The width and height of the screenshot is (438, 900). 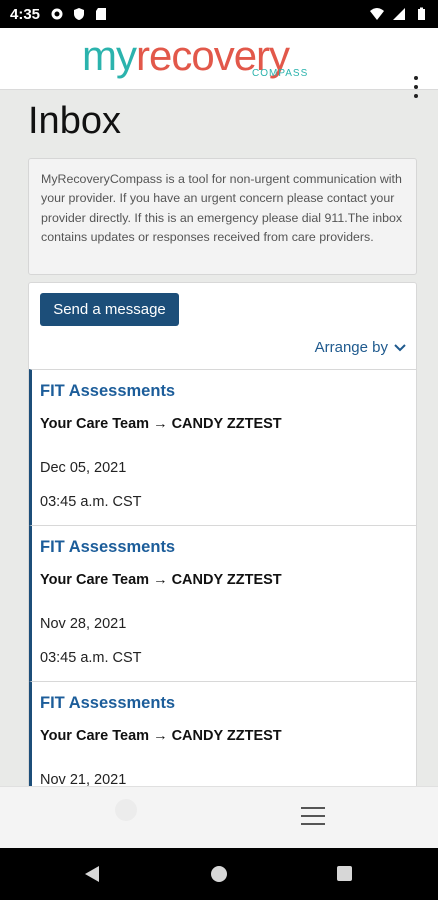 What do you see at coordinates (313, 816) in the screenshot?
I see `menu-icon` at bounding box center [313, 816].